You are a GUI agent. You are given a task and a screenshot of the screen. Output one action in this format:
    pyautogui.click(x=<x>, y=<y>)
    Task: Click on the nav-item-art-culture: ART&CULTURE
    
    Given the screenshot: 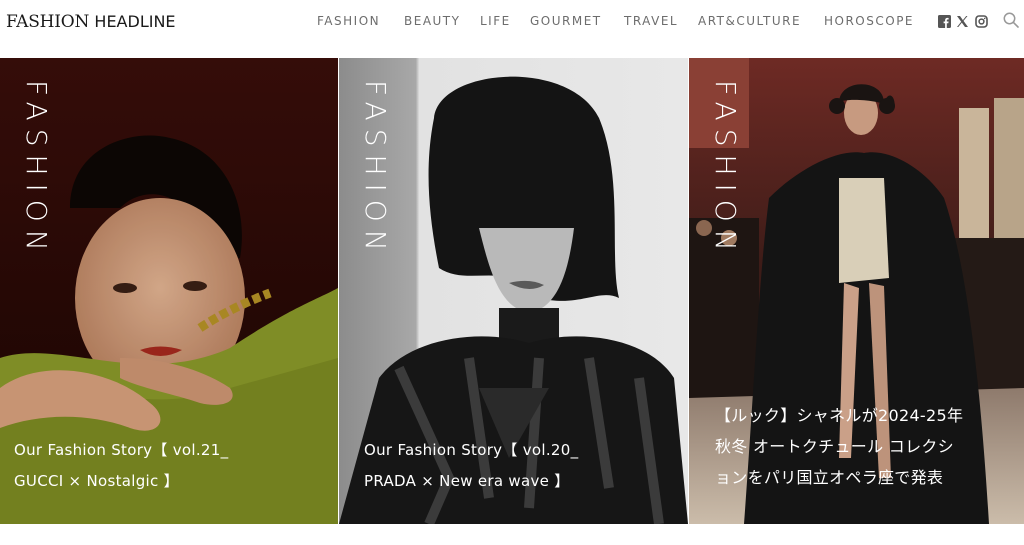 What is the action you would take?
    pyautogui.click(x=749, y=21)
    